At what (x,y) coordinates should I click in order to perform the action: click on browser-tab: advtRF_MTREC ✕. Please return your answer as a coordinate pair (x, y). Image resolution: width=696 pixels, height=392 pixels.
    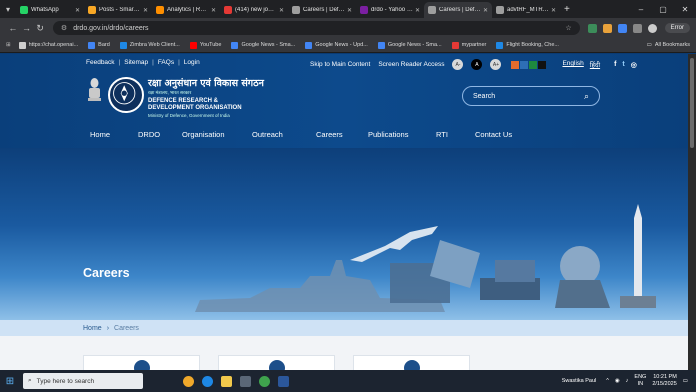
    Looking at the image, I should click on (526, 10).